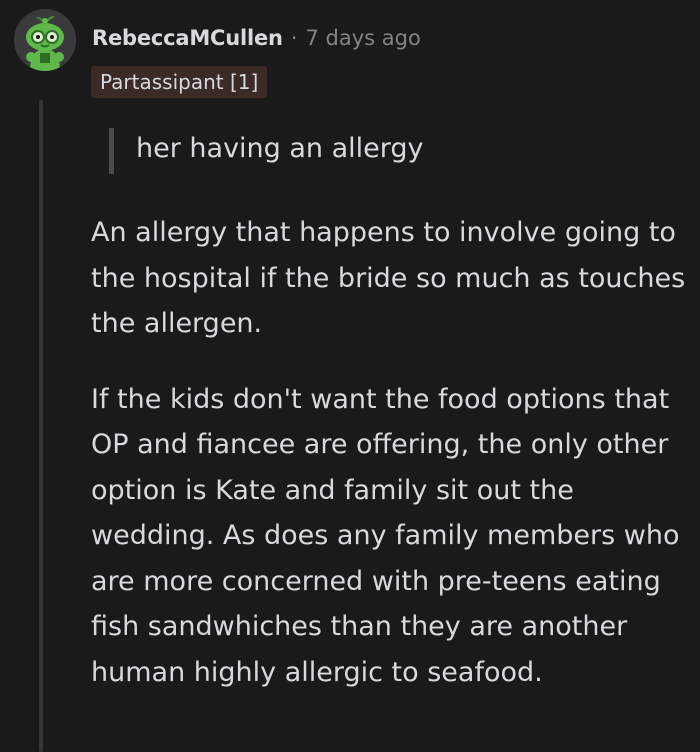 This screenshot has height=752, width=700. What do you see at coordinates (41, 426) in the screenshot?
I see `thread-collapse-line` at bounding box center [41, 426].